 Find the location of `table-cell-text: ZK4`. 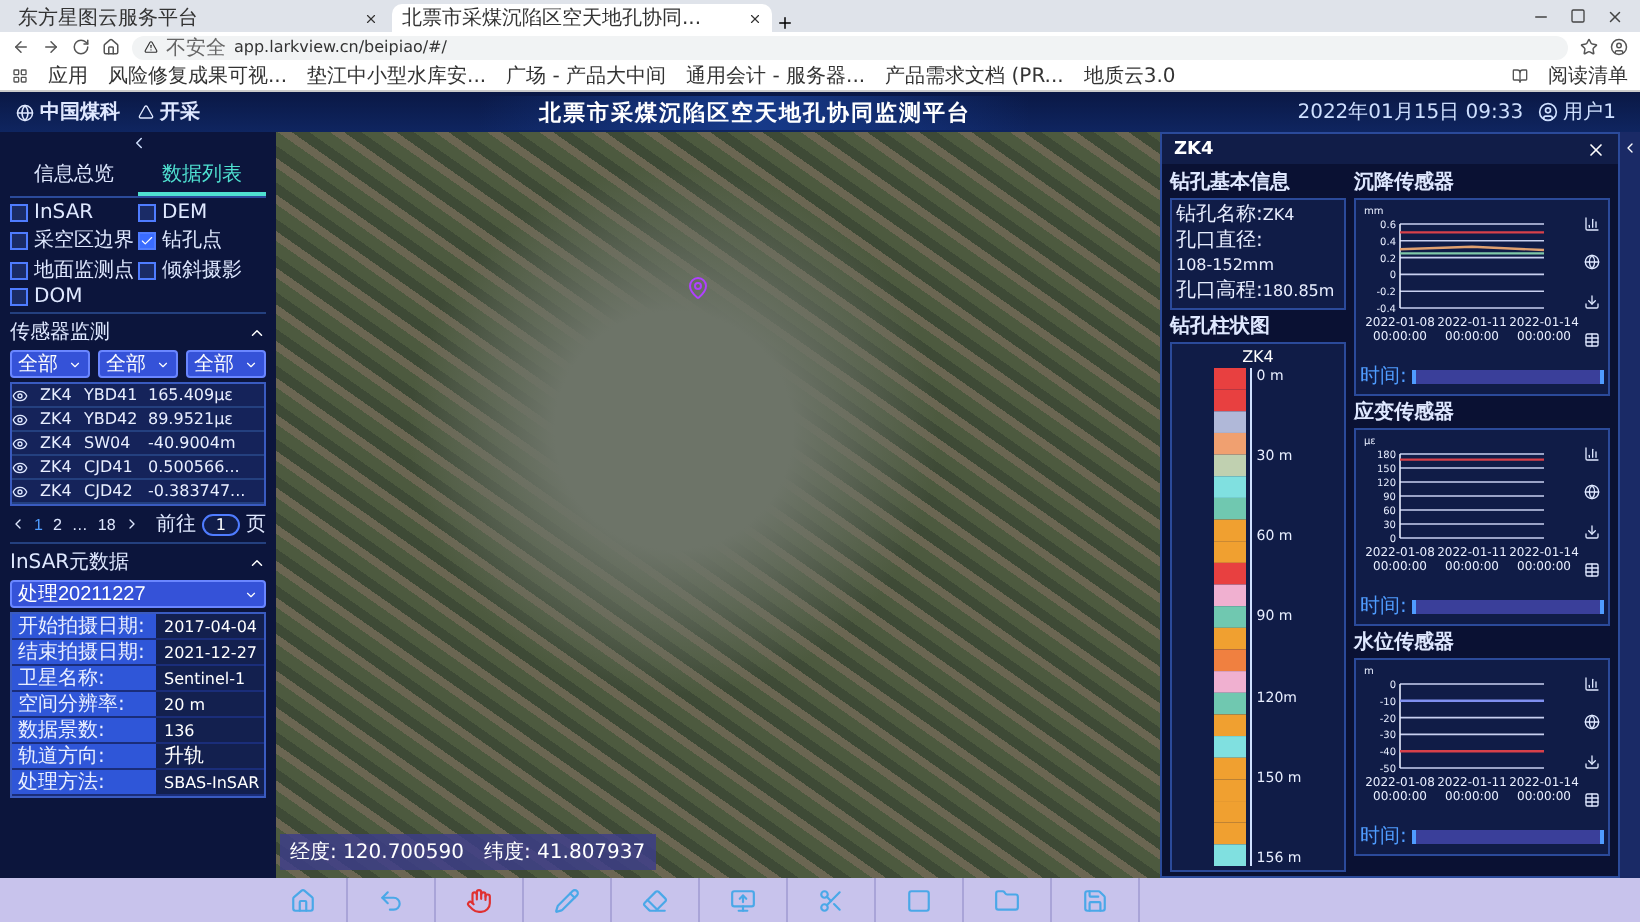

table-cell-text: ZK4 is located at coordinates (57, 443).